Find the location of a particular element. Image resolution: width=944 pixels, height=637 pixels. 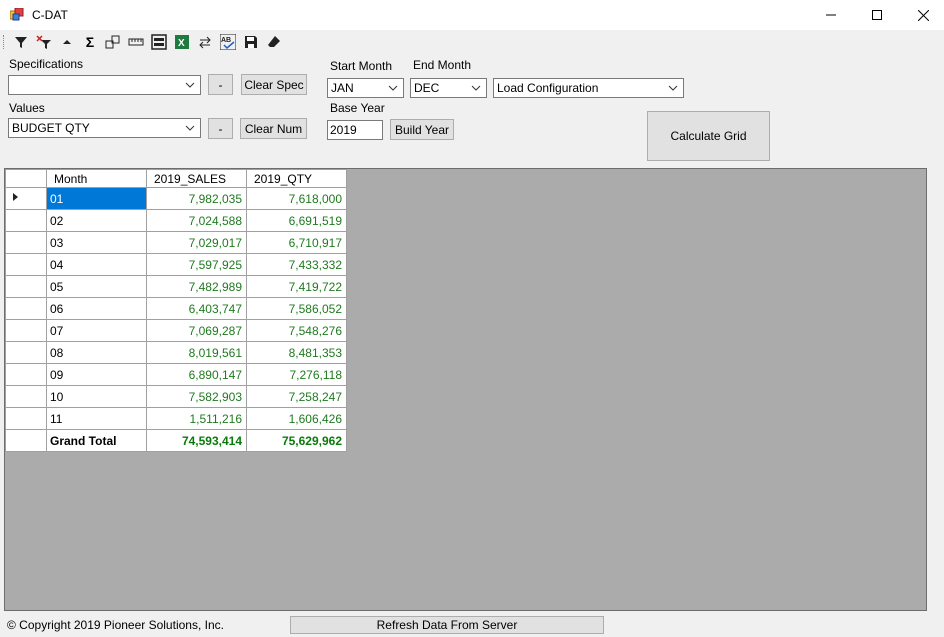

table-row: 10 7,582,903 7,258,247 is located at coordinates (176, 396).